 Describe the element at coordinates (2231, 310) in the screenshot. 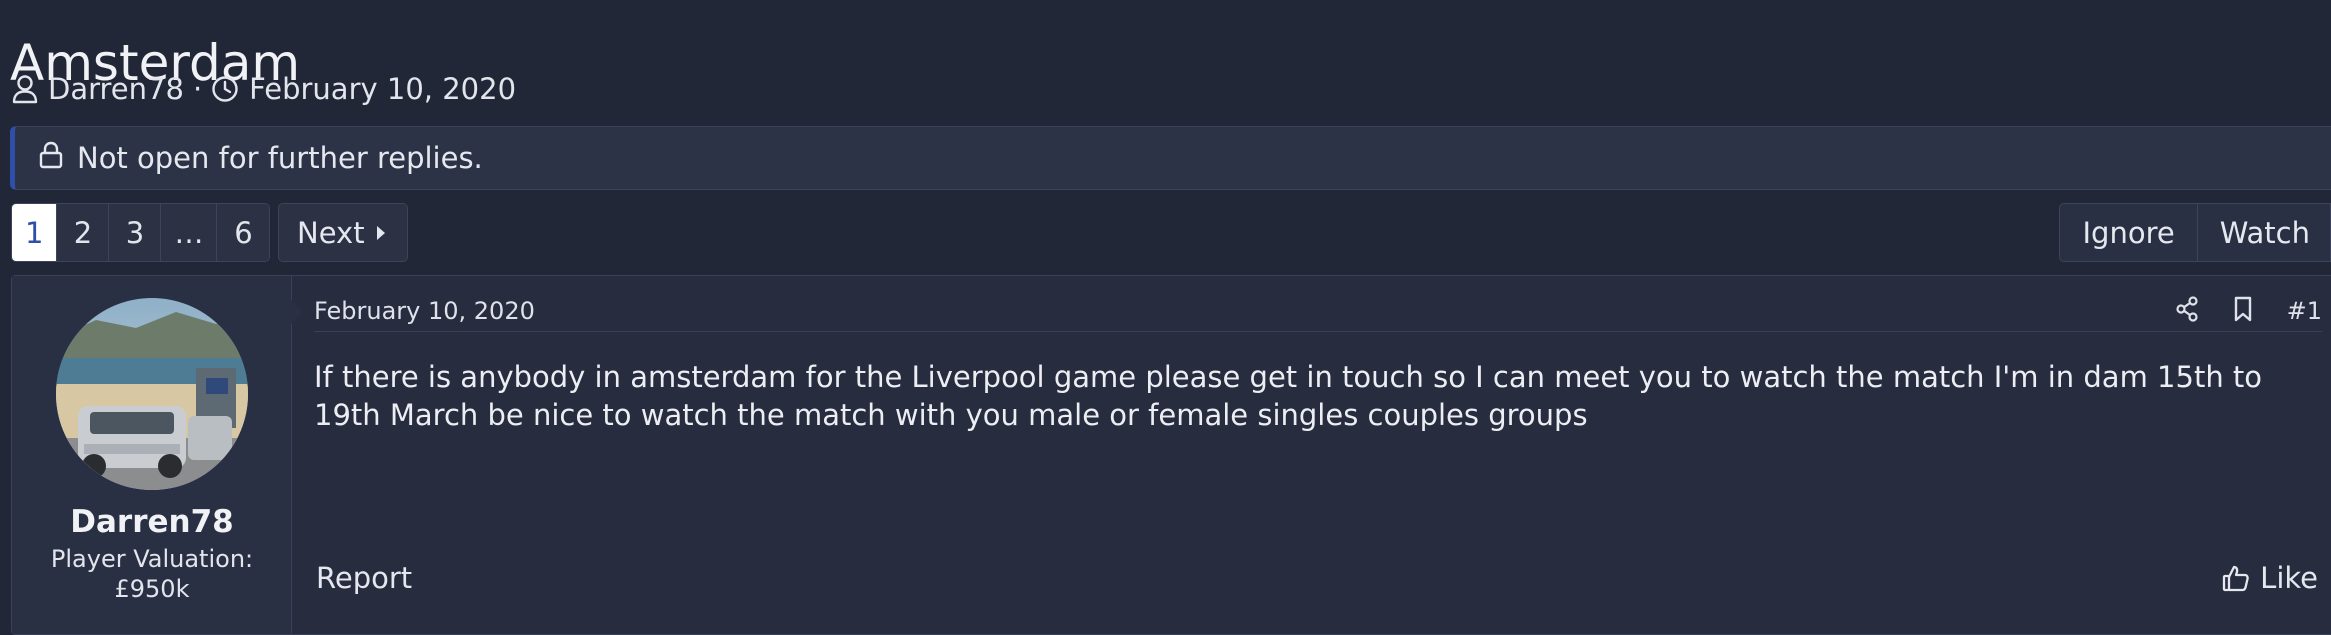

I see `post-header-actions: #1` at that location.